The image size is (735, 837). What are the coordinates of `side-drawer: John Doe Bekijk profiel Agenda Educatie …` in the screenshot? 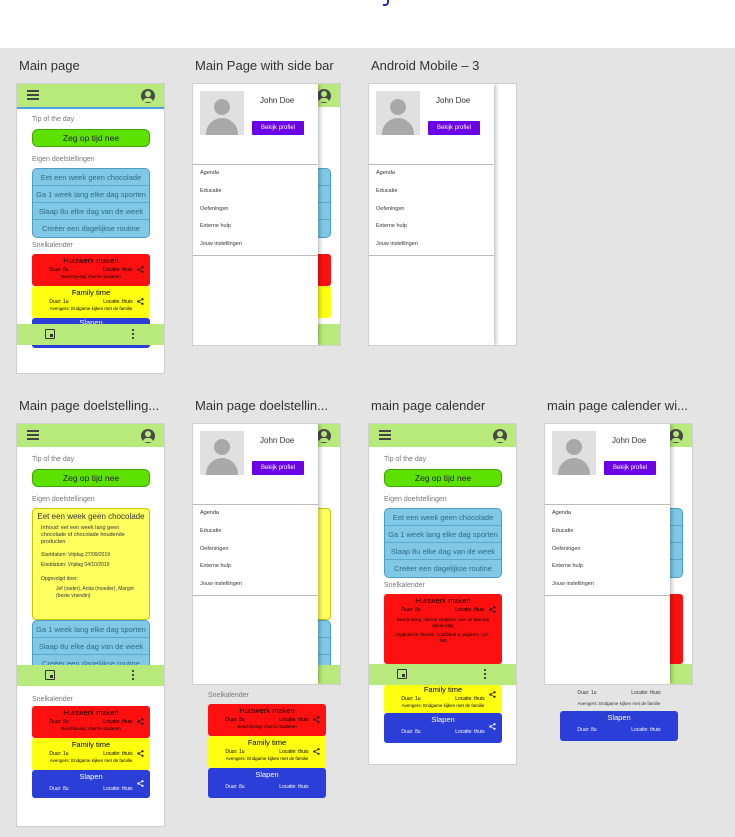 It's located at (255, 214).